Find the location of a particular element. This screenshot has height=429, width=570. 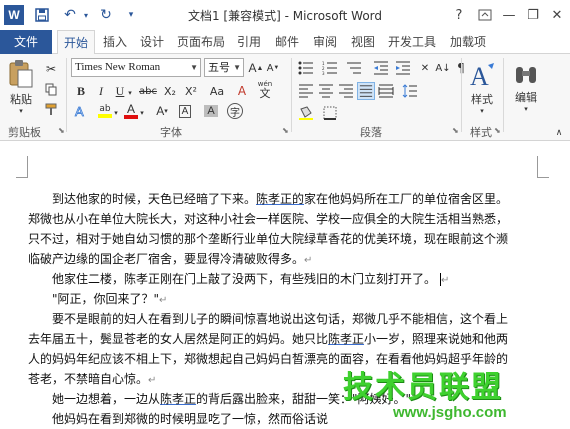

font-launcher-icon: ⬊ is located at coordinates (285, 130).